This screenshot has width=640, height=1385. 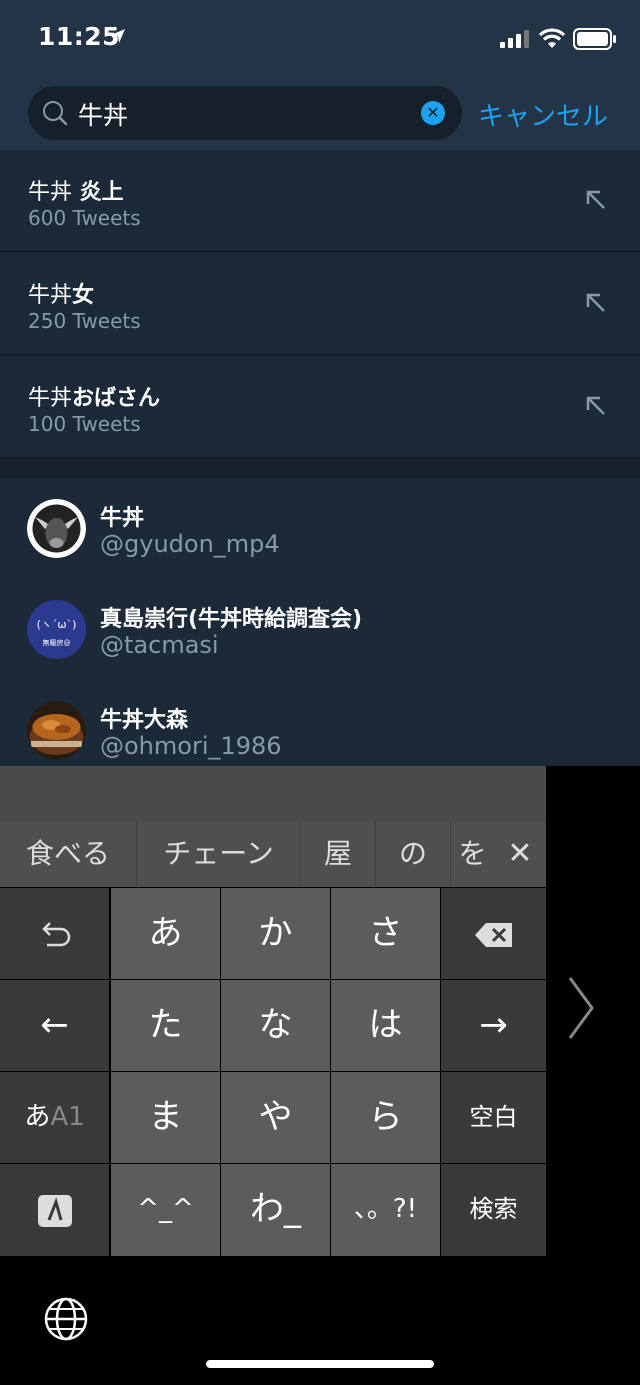 I want to click on user-name: 牛丼大森, so click(x=144, y=720).